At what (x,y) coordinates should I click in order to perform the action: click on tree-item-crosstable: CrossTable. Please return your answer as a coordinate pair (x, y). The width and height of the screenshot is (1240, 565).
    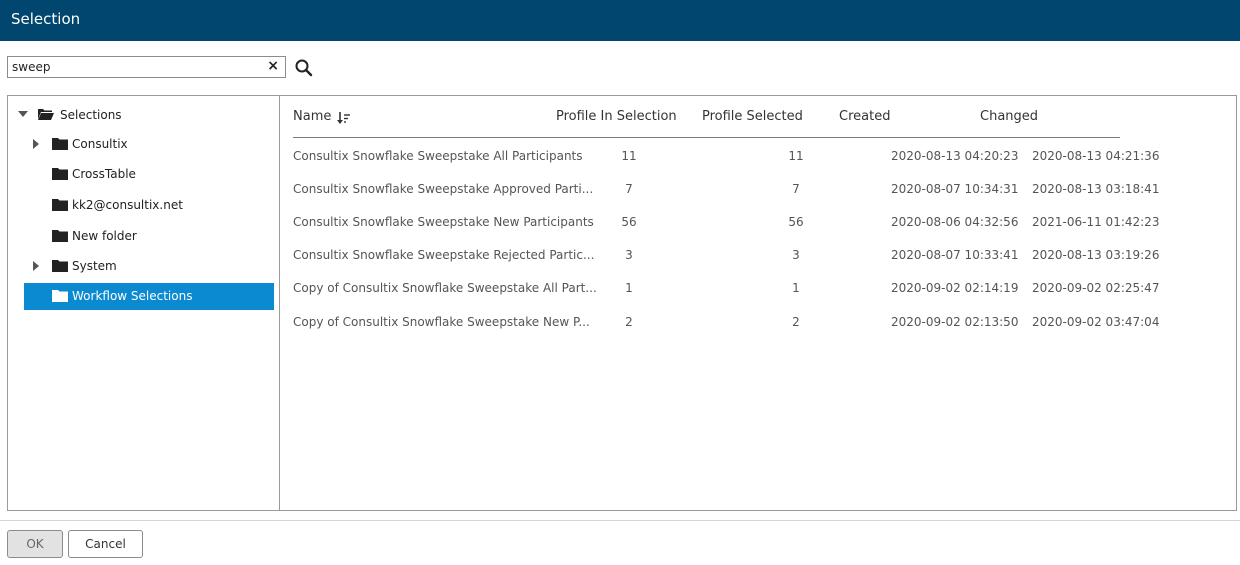
    Looking at the image, I should click on (143, 174).